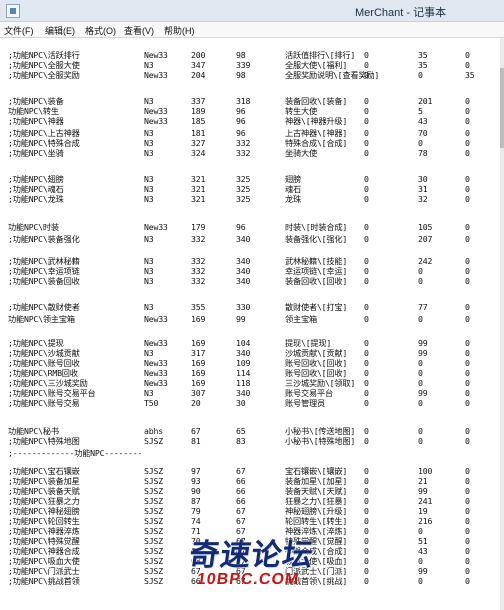  Describe the element at coordinates (198, 199) in the screenshot. I see `x-coordinate: 321` at that location.